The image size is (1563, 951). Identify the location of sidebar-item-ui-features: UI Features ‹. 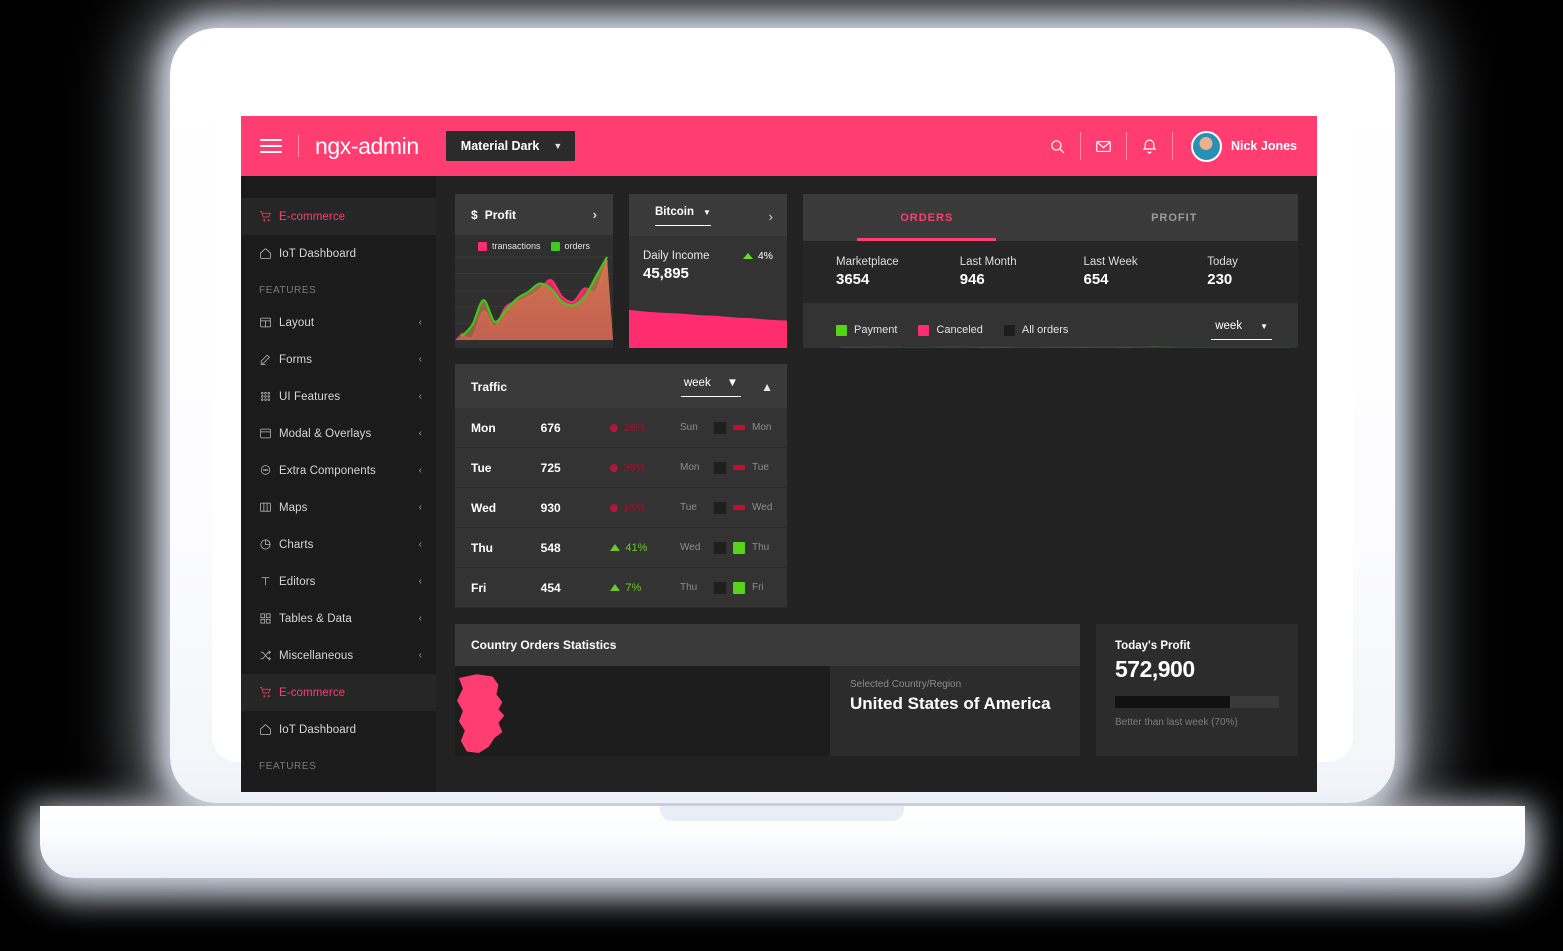
(338, 396).